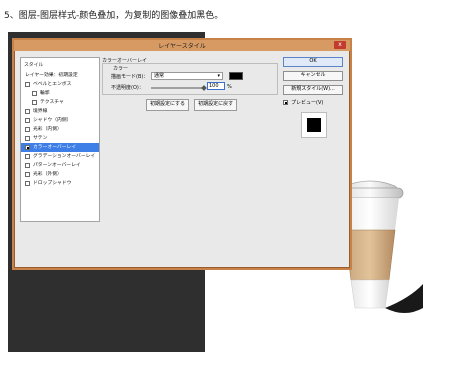 Image resolution: width=456 pixels, height=370 pixels. Describe the element at coordinates (52, 84) in the screenshot. I see `style-item-label: ベベルとエンボス` at that location.